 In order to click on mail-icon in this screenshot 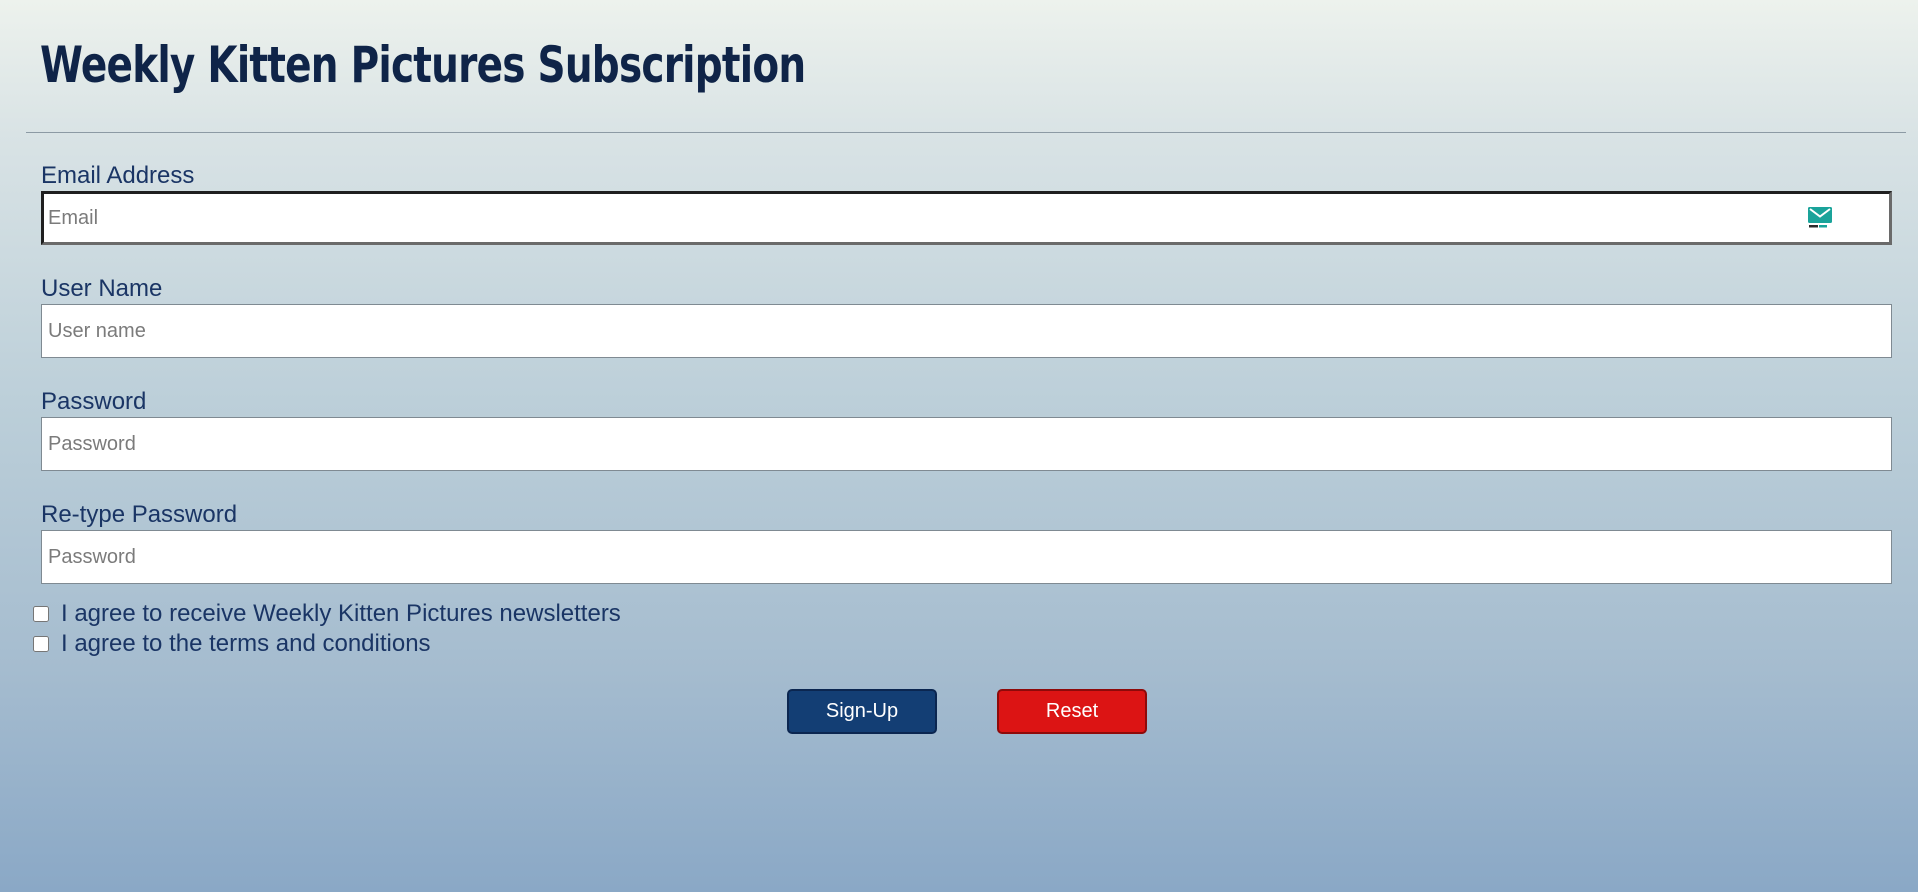, I will do `click(1820, 218)`.